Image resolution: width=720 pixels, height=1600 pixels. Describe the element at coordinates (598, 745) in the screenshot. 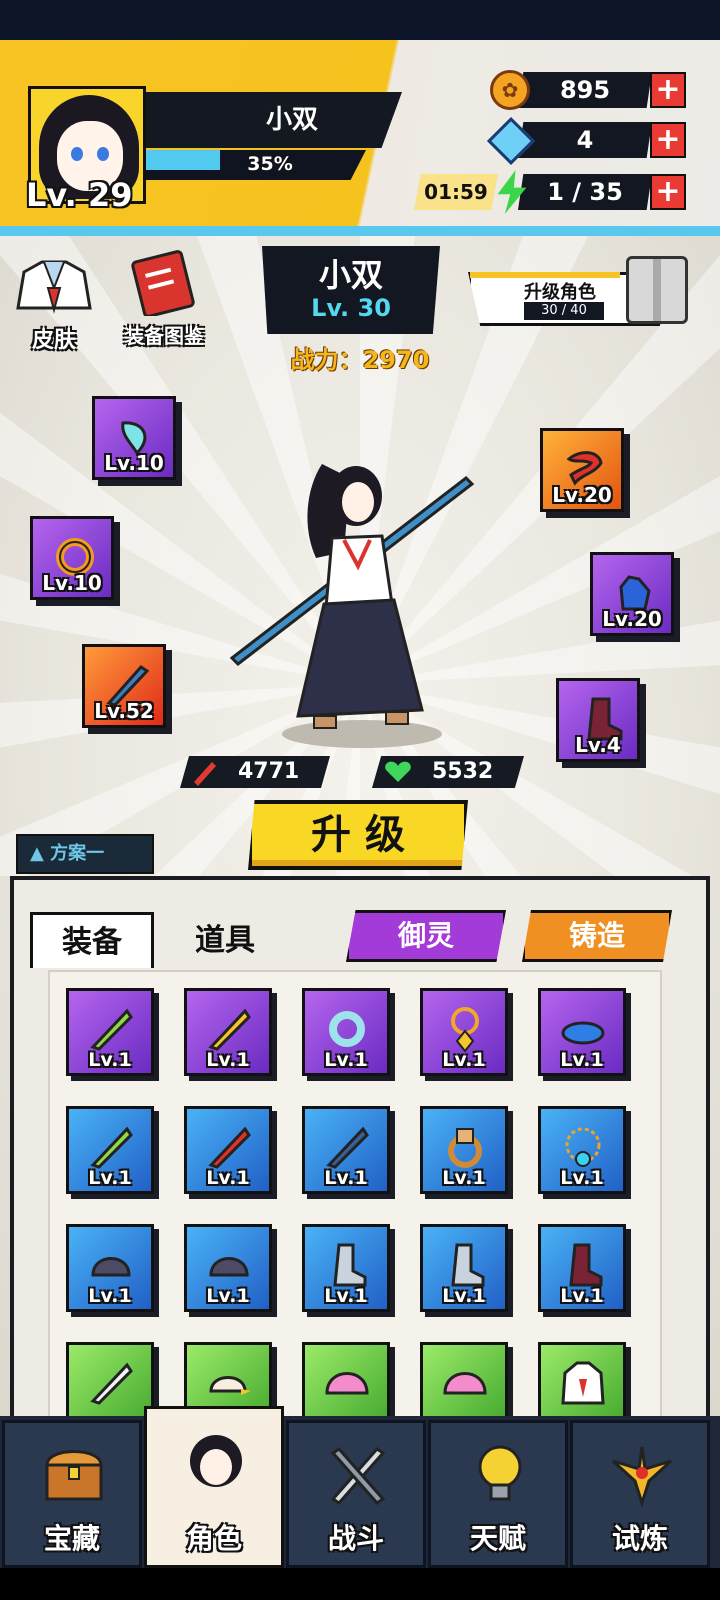

I see `equip-level: Lv.4` at that location.